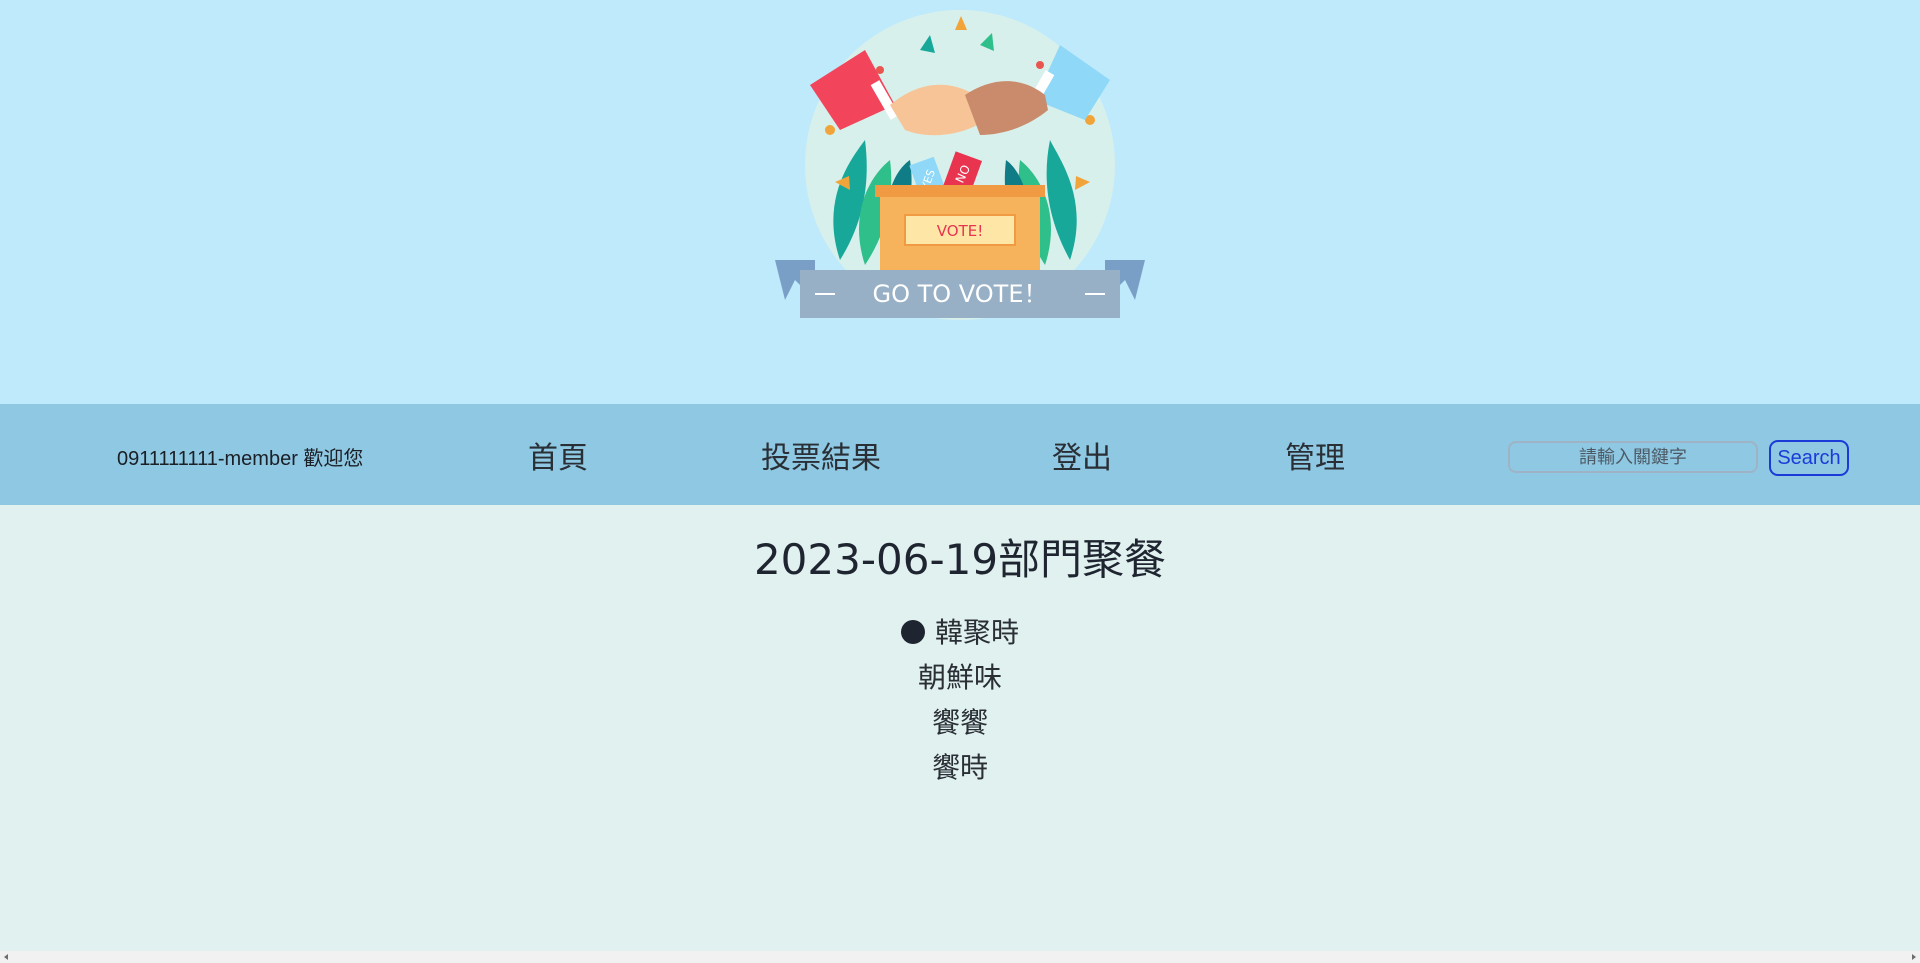 This screenshot has width=1920, height=963. I want to click on vote-option-3: 饗饗, so click(960, 722).